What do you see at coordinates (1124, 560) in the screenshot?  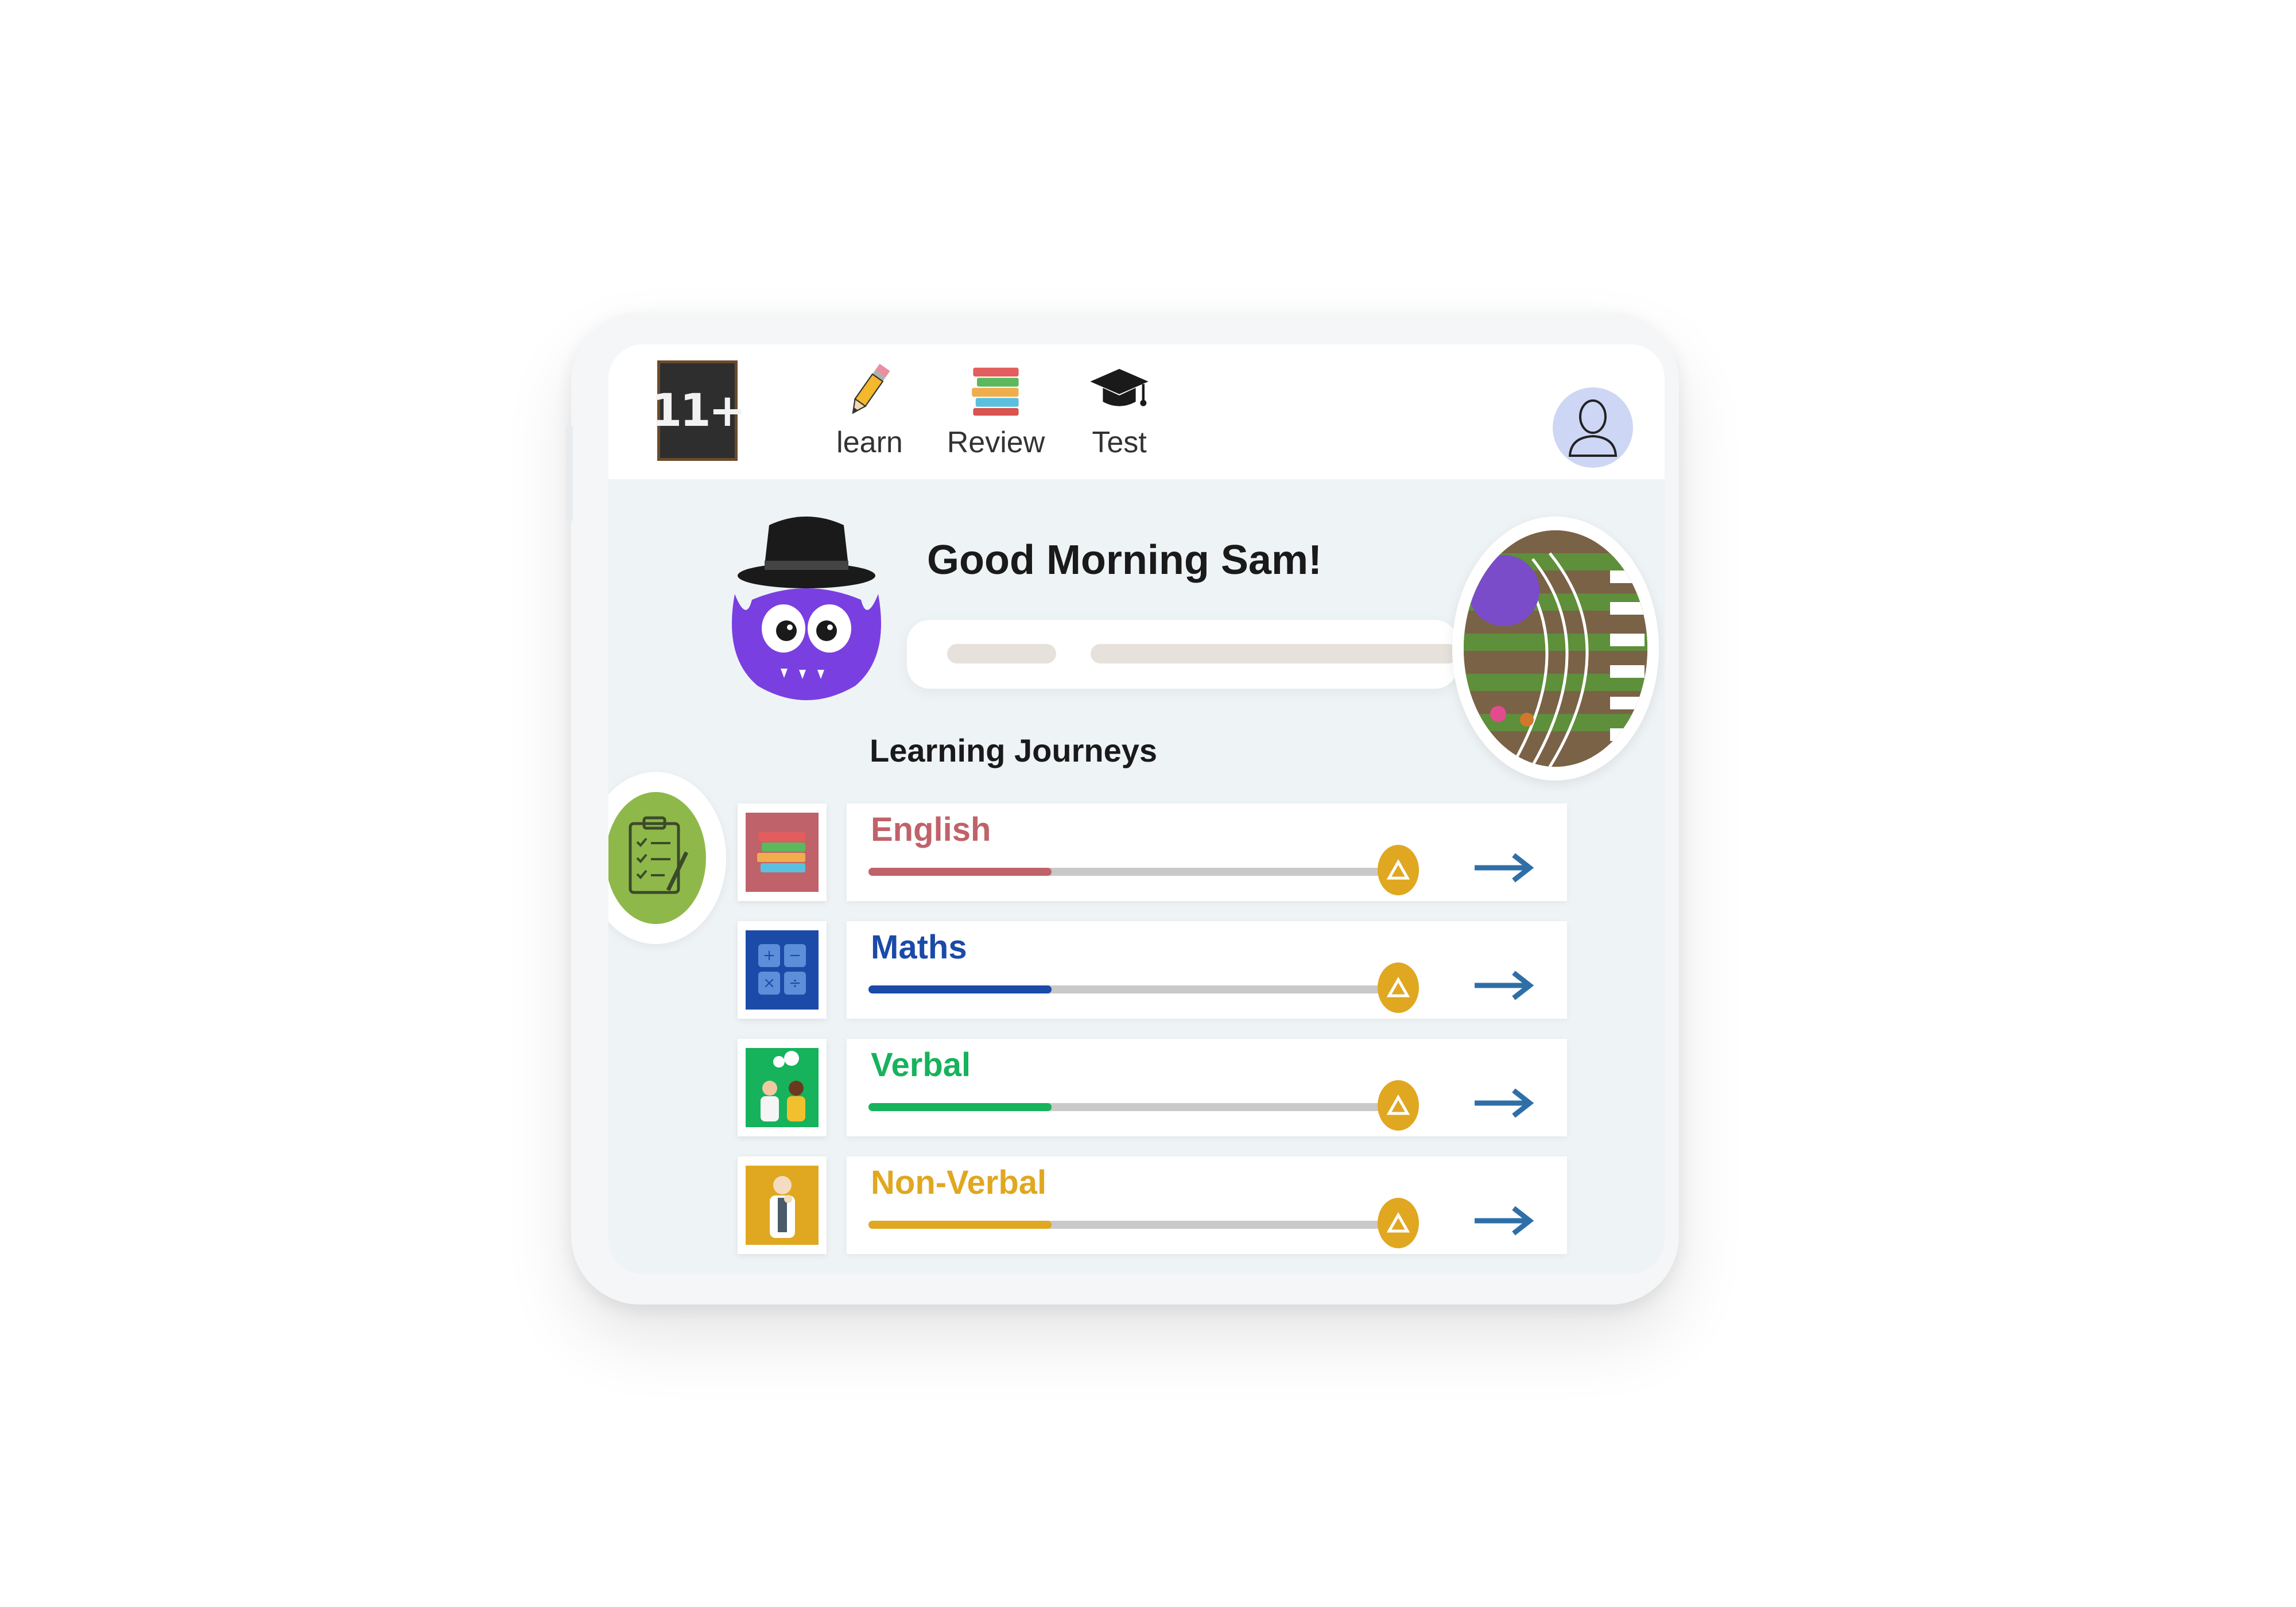 I see `greeting-text: Good Morning Sam!` at bounding box center [1124, 560].